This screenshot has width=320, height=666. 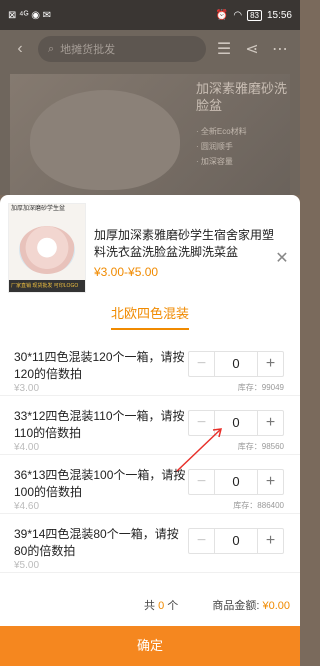 I want to click on list-icon: ☰, so click(x=224, y=49).